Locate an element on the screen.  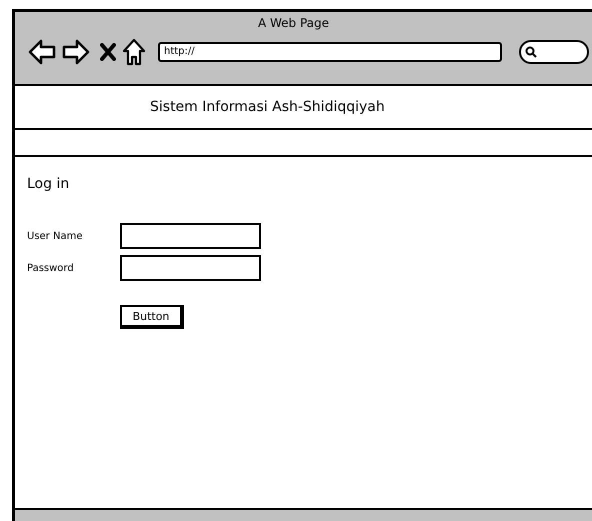
forward-icon is located at coordinates (76, 52).